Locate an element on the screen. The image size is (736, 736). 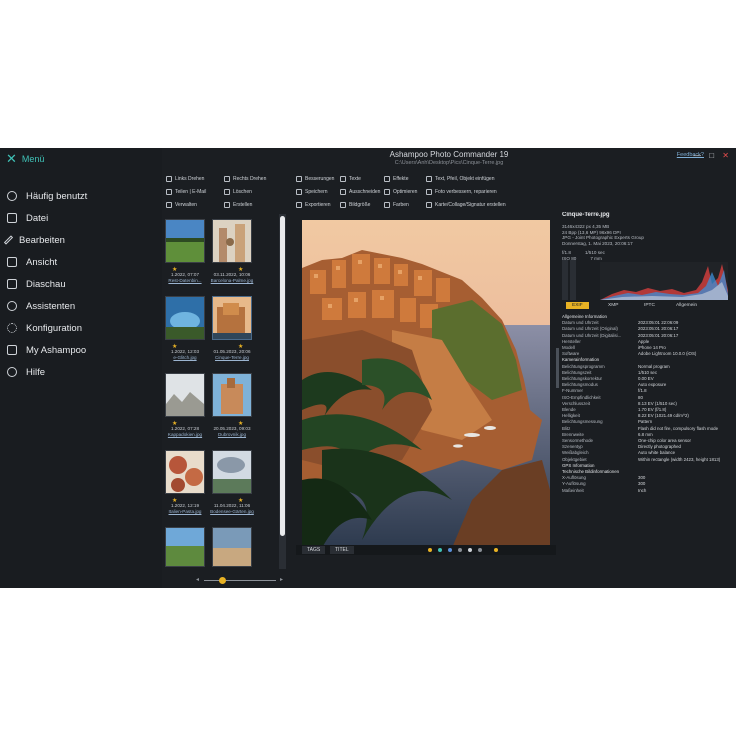
resize-icon is located at coordinates (343, 205).